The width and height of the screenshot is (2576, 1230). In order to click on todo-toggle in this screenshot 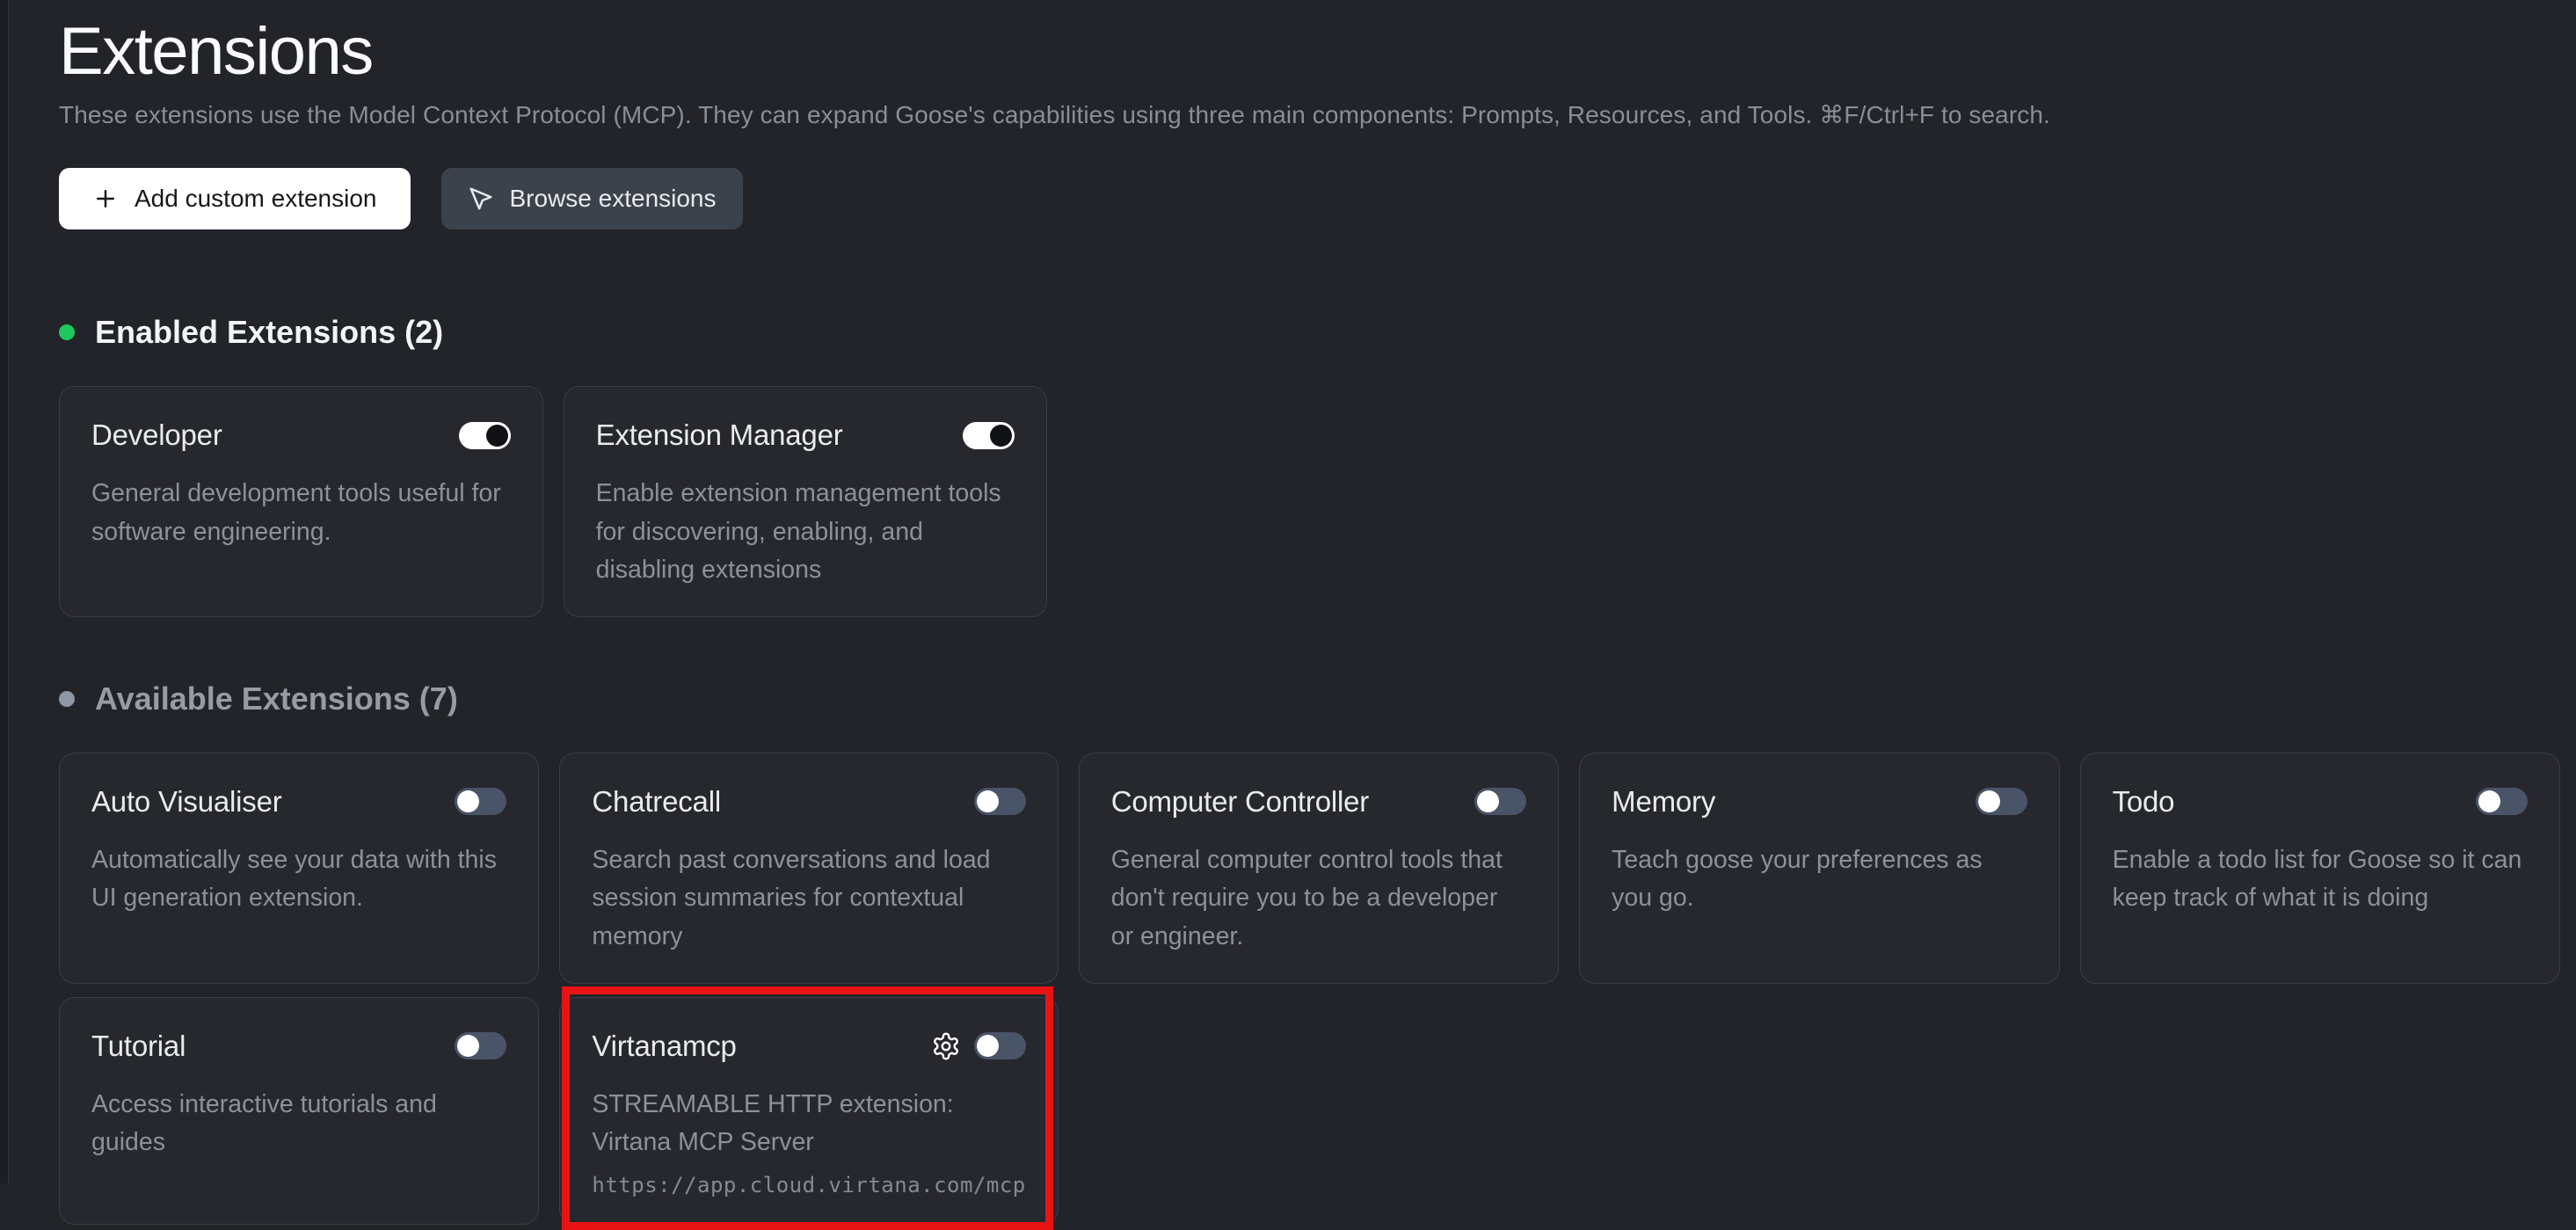, I will do `click(2502, 802)`.